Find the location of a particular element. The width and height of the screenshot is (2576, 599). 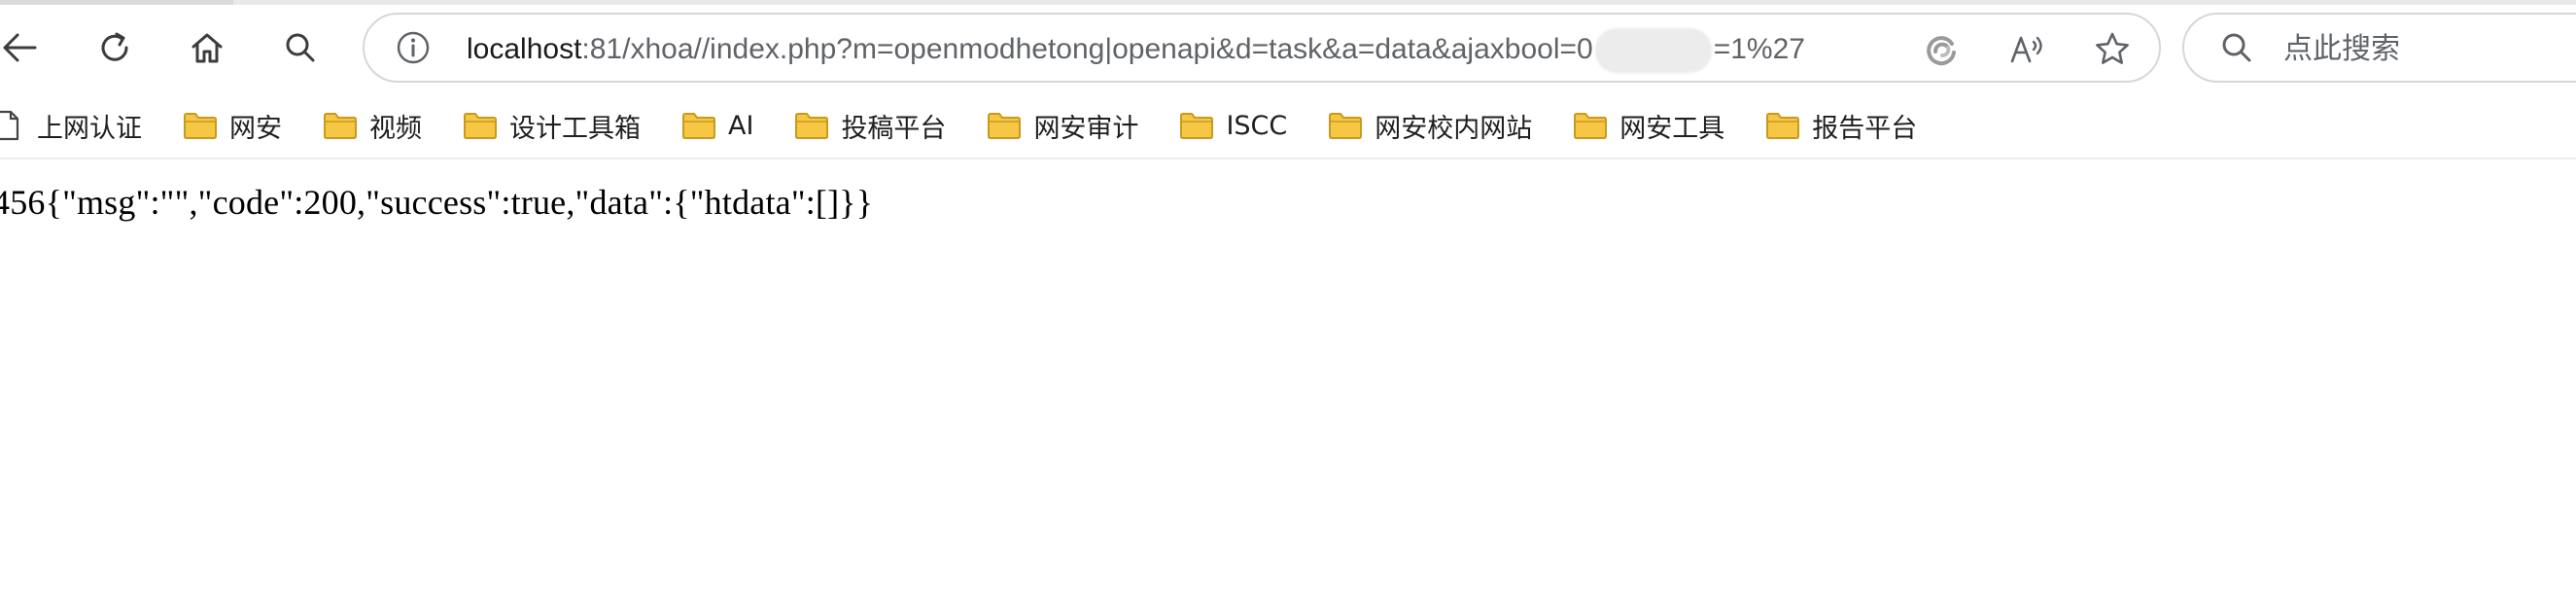

home-icon is located at coordinates (207, 48).